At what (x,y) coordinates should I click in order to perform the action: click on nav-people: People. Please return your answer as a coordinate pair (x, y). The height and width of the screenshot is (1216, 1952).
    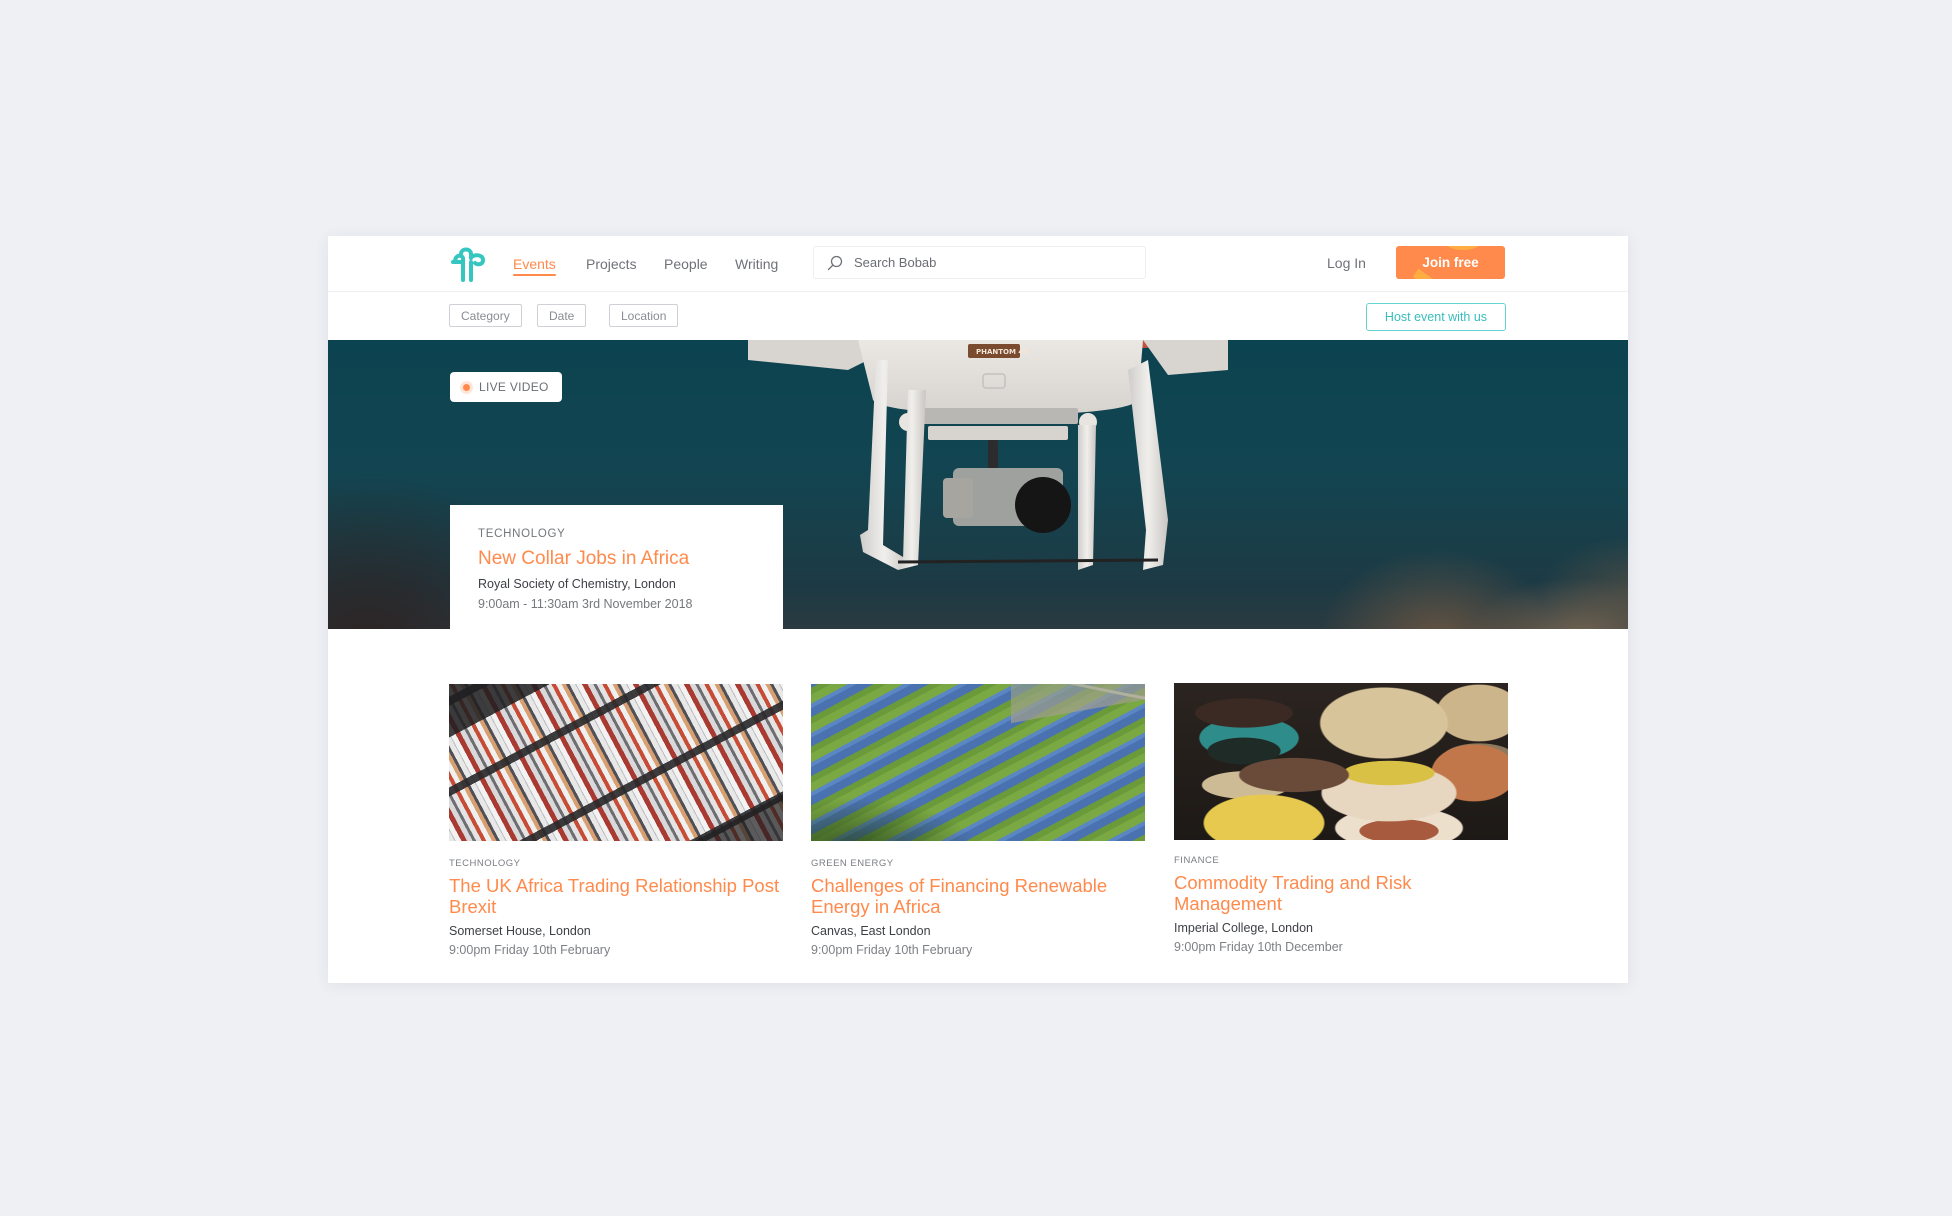
    Looking at the image, I should click on (686, 264).